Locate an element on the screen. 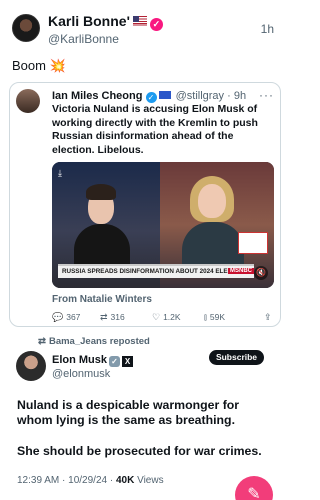 This screenshot has width=320, height=500. more-options-icon: ··· is located at coordinates (266, 95).